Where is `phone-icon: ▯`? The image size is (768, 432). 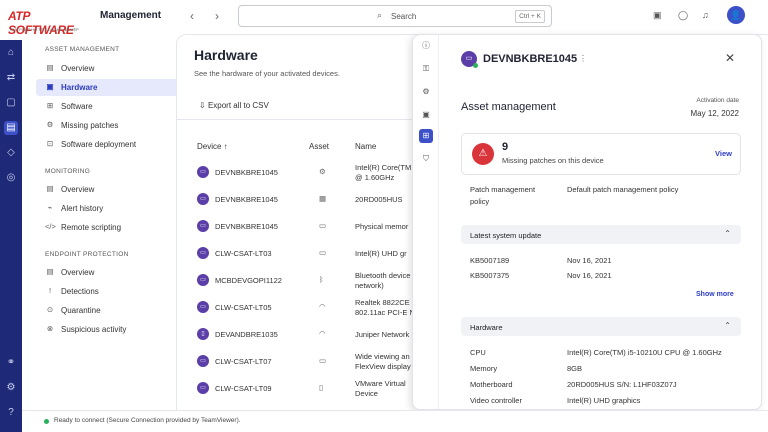 phone-icon: ▯ is located at coordinates (203, 334).